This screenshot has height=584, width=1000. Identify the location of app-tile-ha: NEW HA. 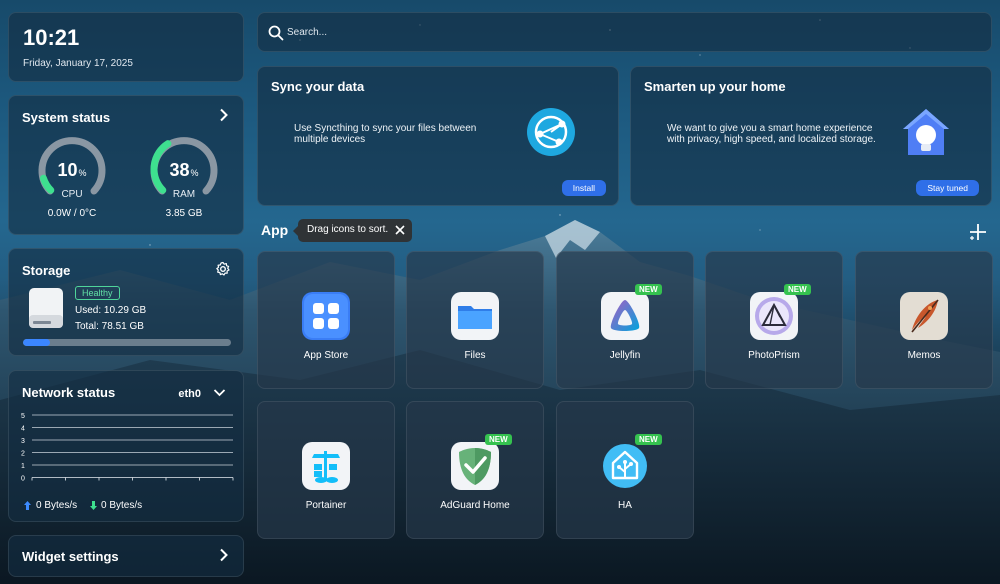
(625, 470).